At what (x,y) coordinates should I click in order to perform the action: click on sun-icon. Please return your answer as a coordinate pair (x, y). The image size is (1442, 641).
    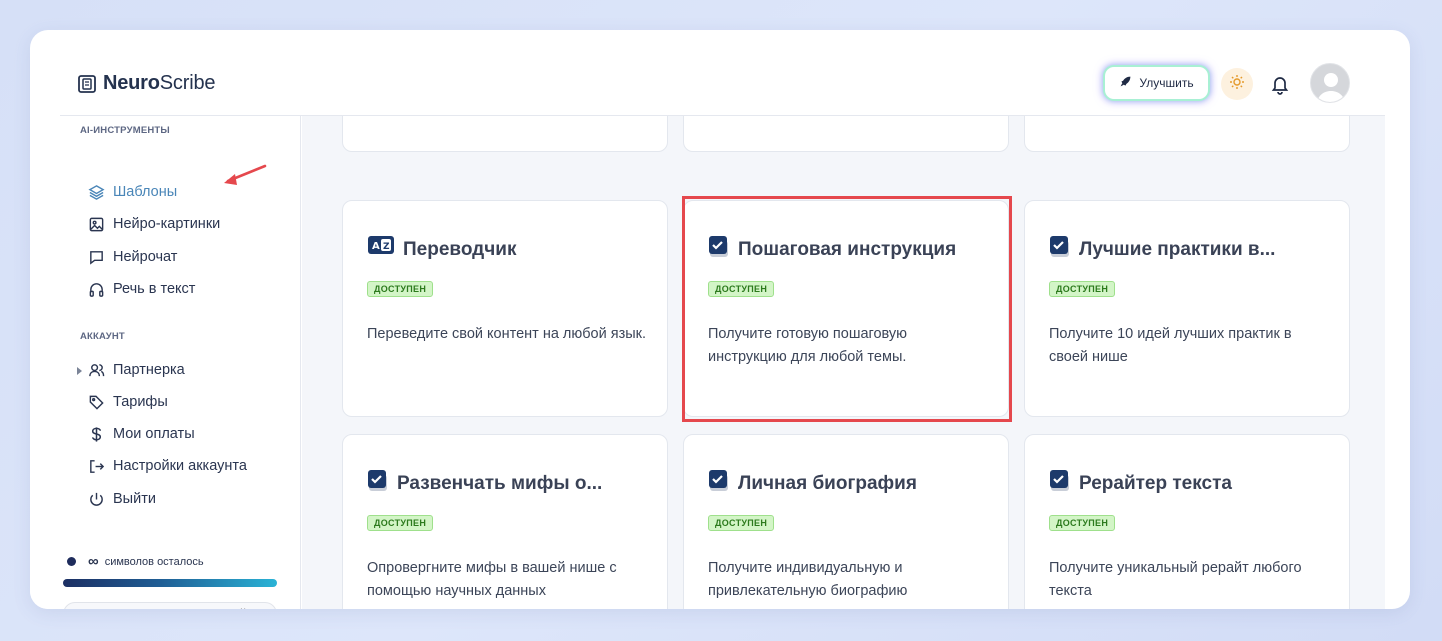
    Looking at the image, I should click on (1237, 84).